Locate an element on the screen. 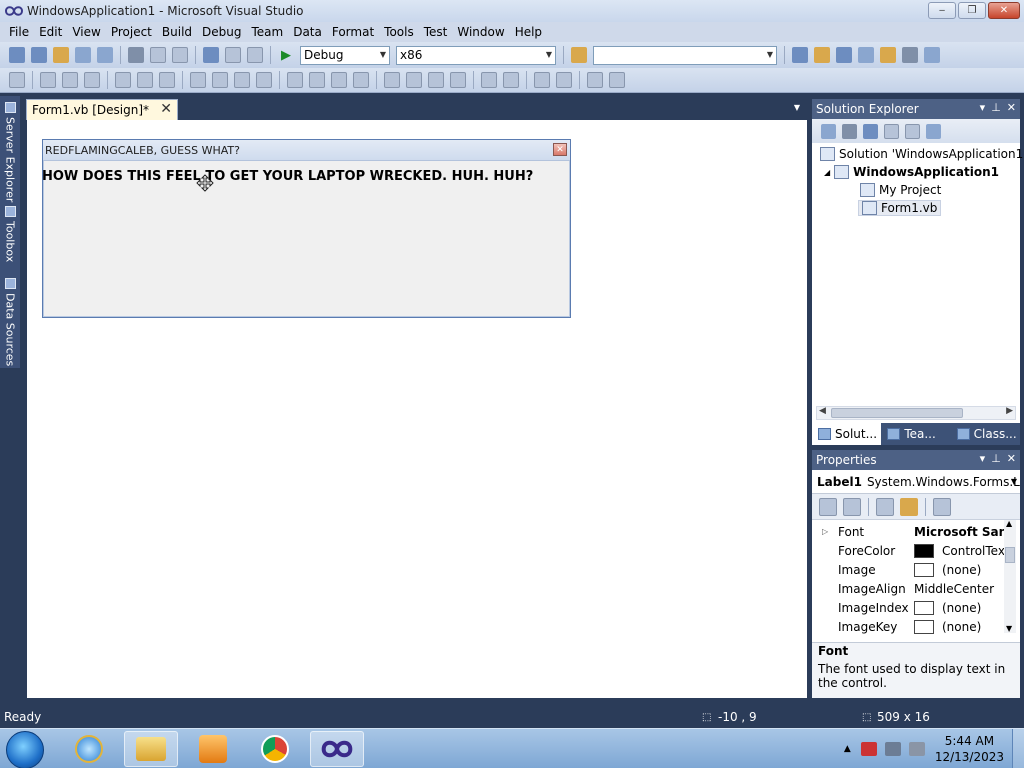 The height and width of the screenshot is (768, 1024). tab-order-icon is located at coordinates (595, 80).